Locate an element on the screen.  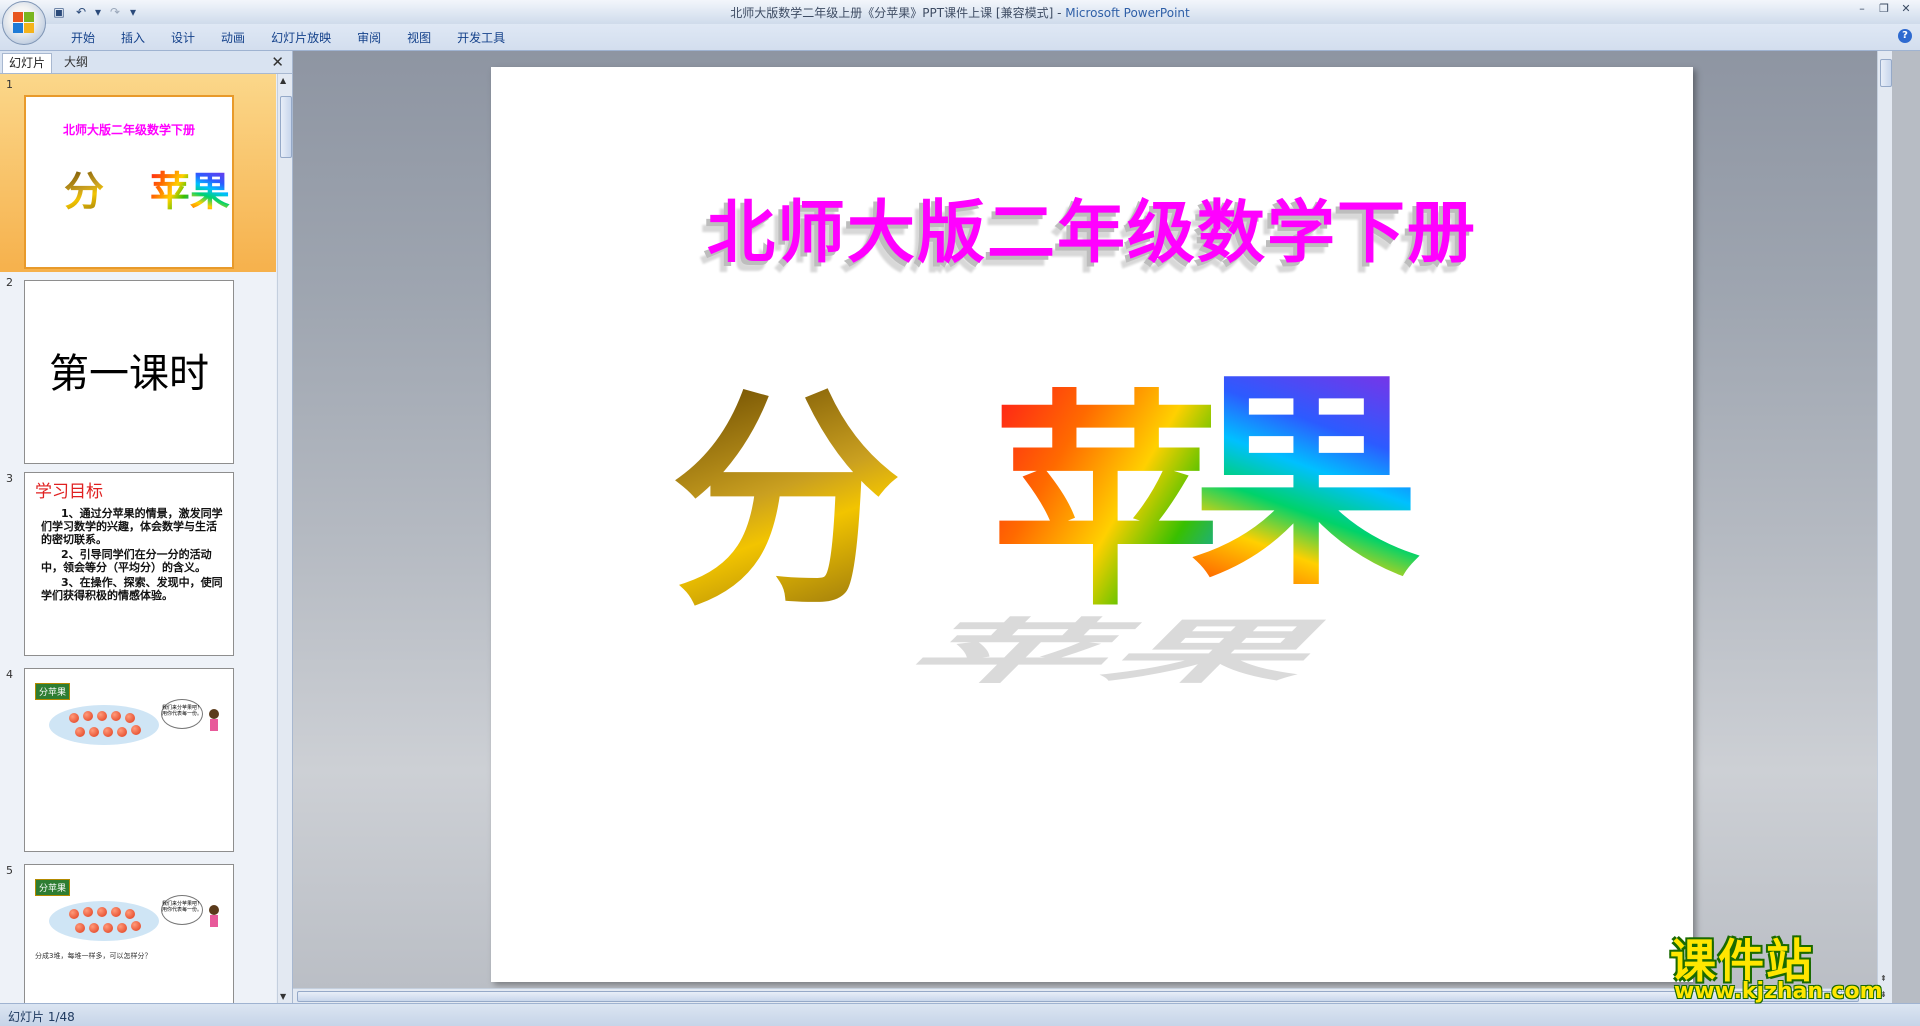
app-name: Microsoft PowerPoint is located at coordinates (1127, 13).